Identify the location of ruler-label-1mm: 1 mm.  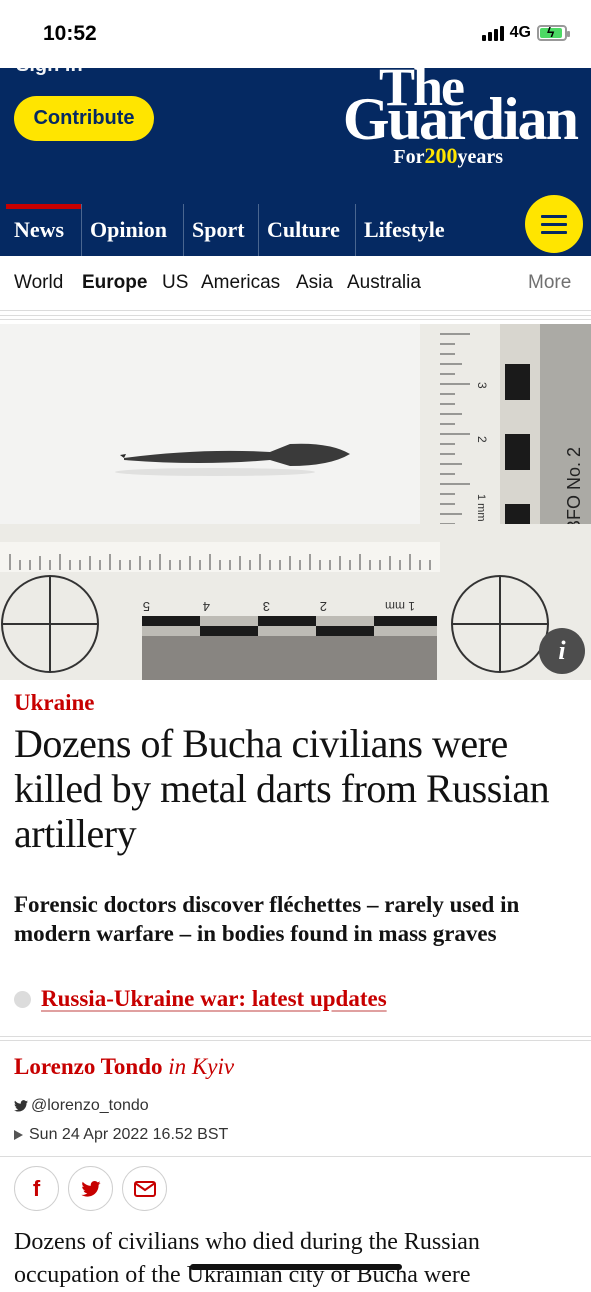
(400, 606).